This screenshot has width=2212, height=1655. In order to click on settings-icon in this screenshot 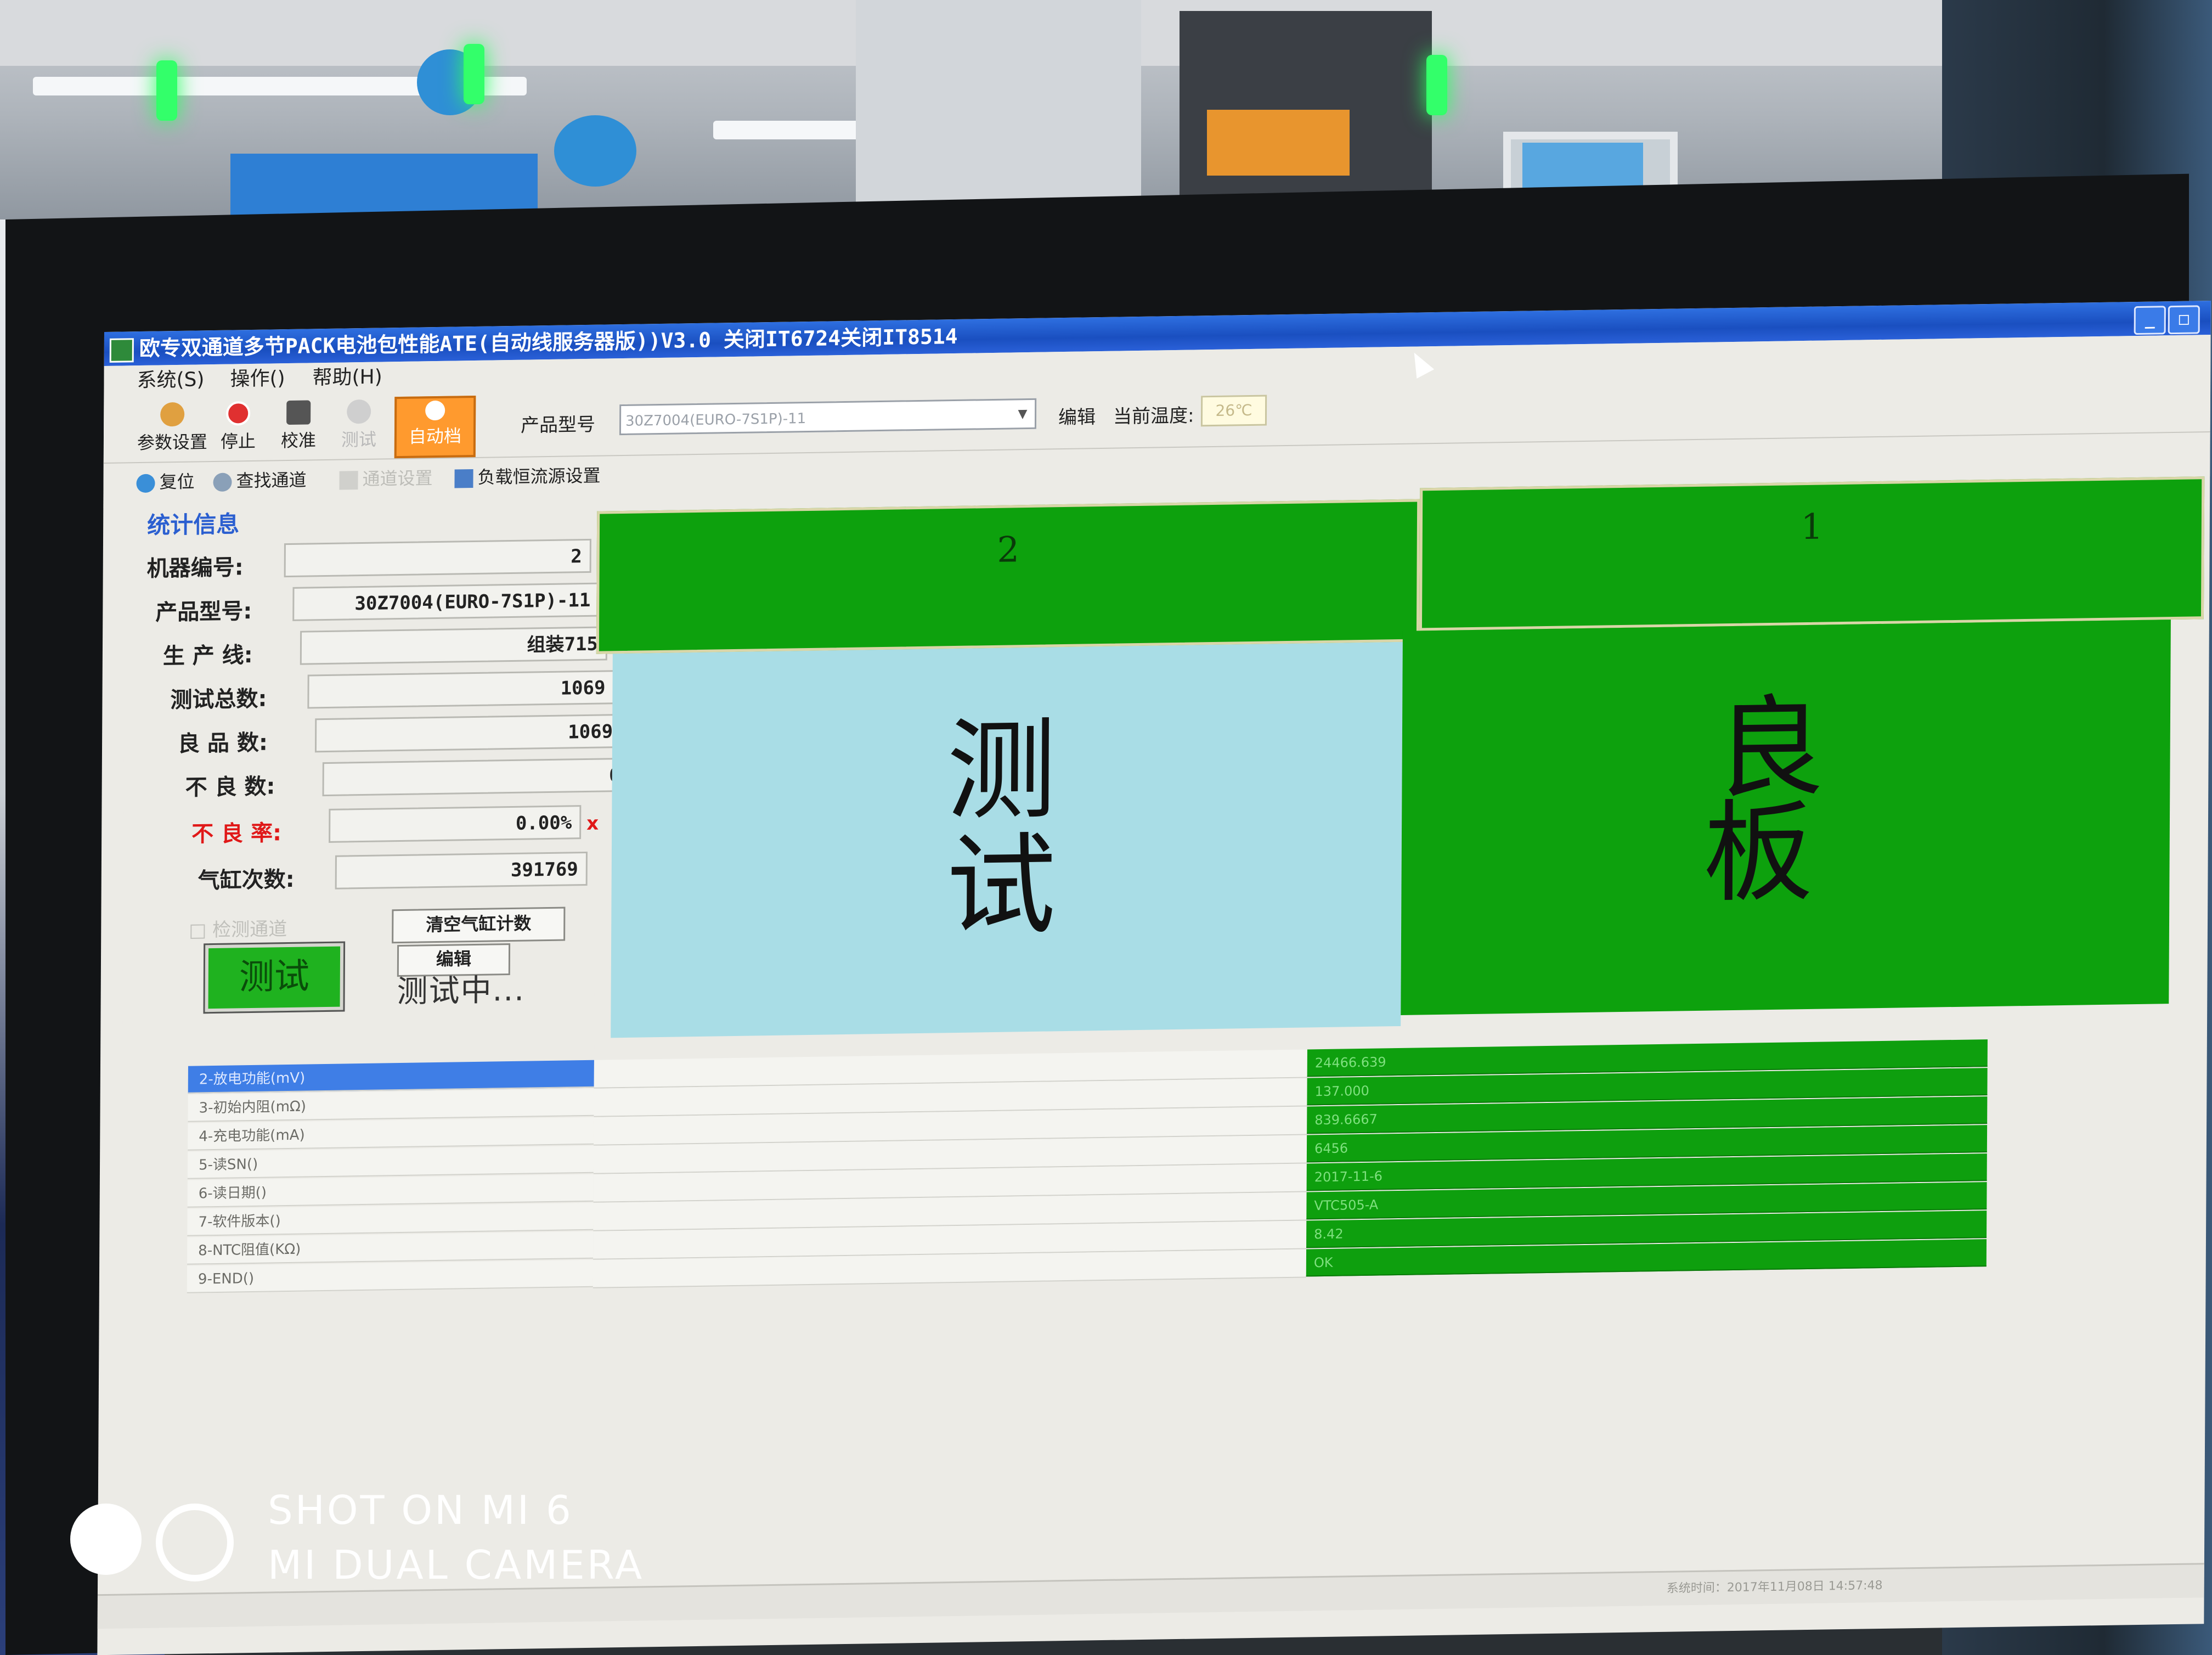, I will do `click(173, 414)`.